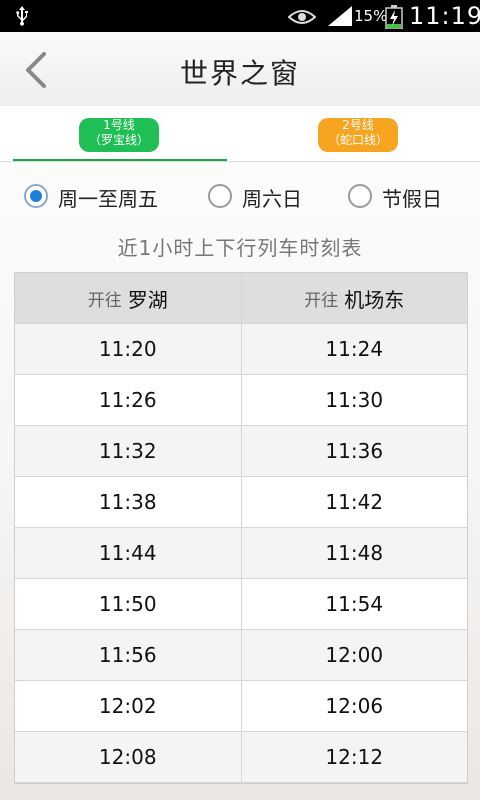 This screenshot has height=800, width=480. What do you see at coordinates (128, 451) in the screenshot?
I see `departure-time: 11:32` at bounding box center [128, 451].